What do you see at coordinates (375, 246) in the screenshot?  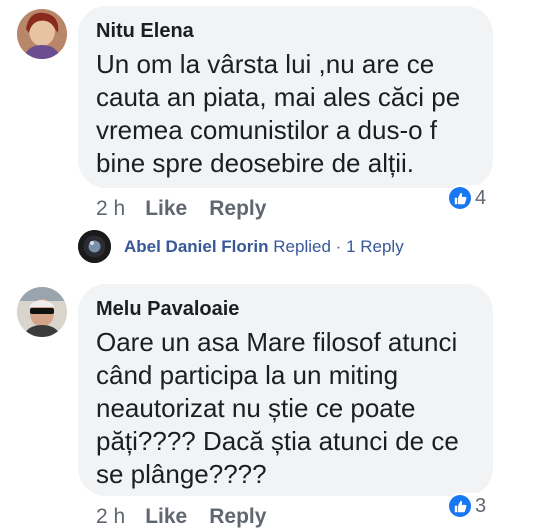 I see `reply-count: 1 Reply` at bounding box center [375, 246].